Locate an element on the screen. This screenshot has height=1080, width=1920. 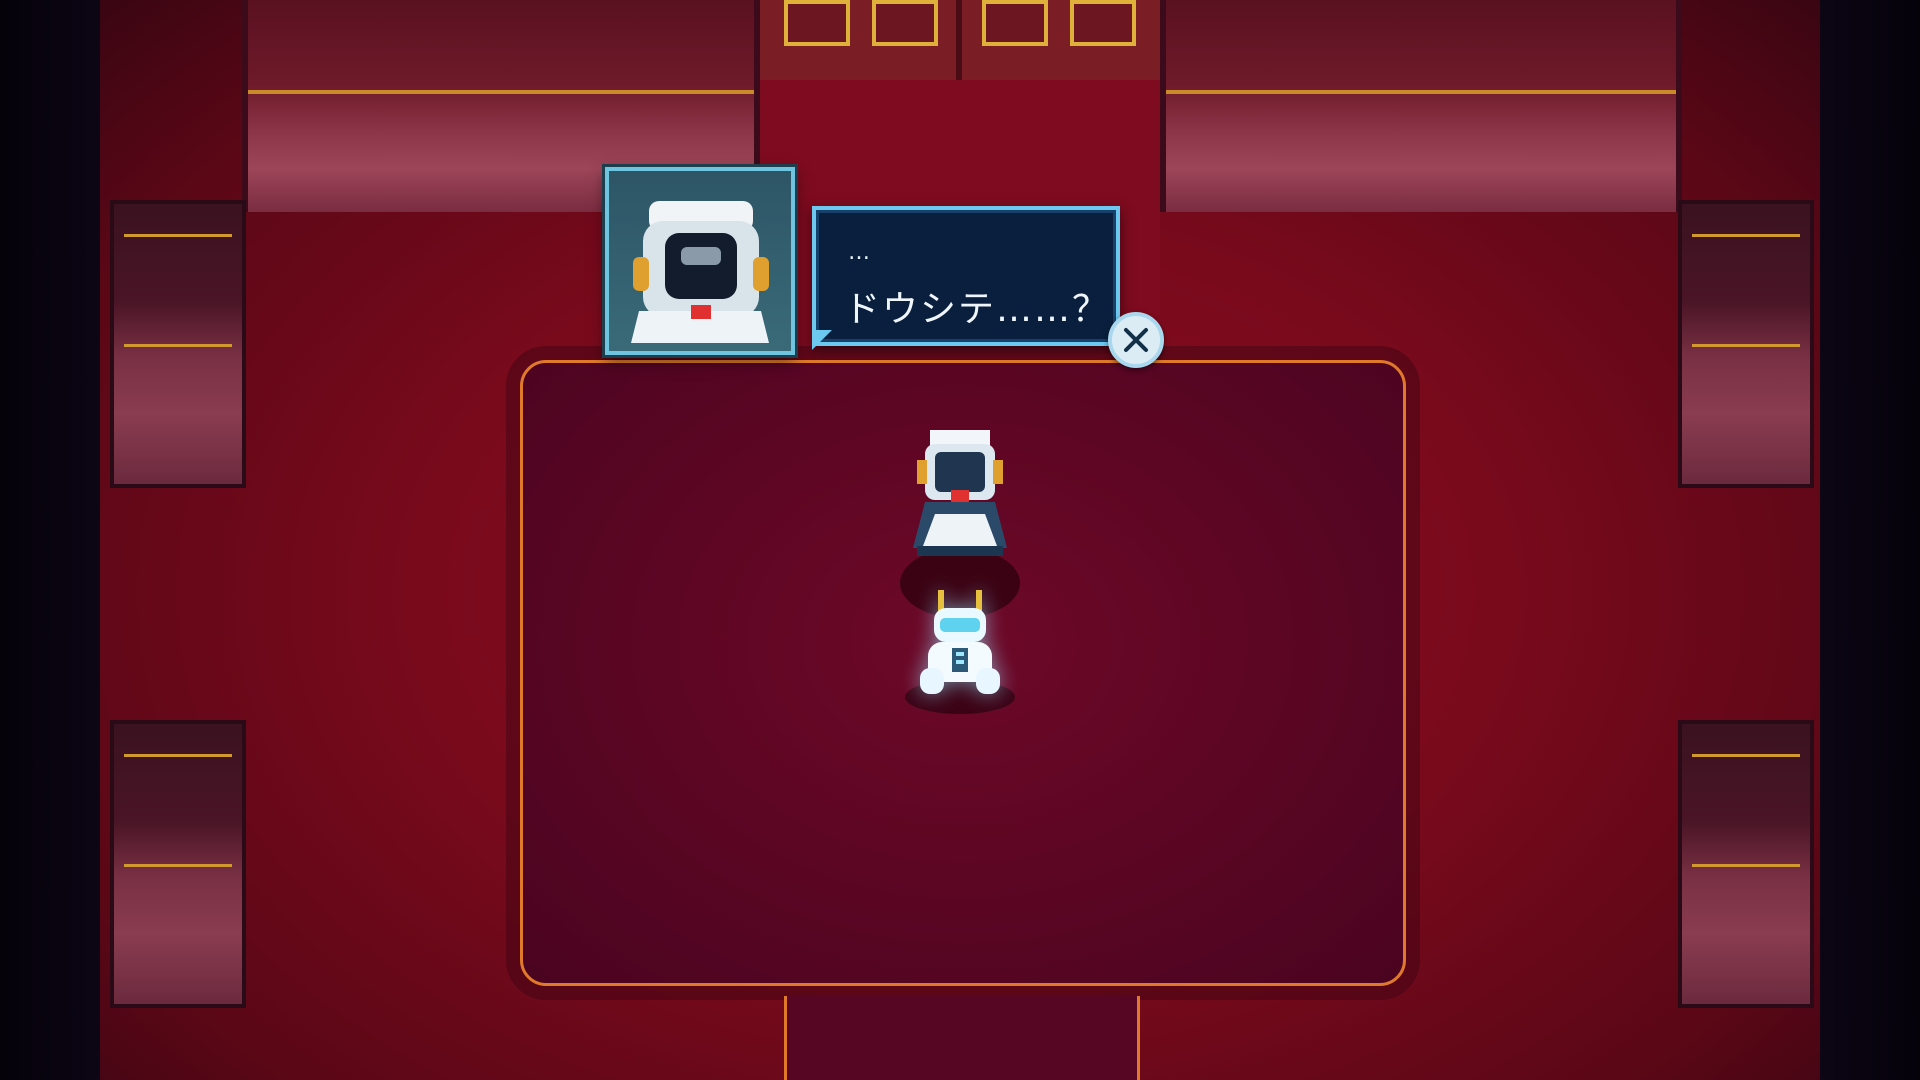
close-x-icon is located at coordinates (1136, 340).